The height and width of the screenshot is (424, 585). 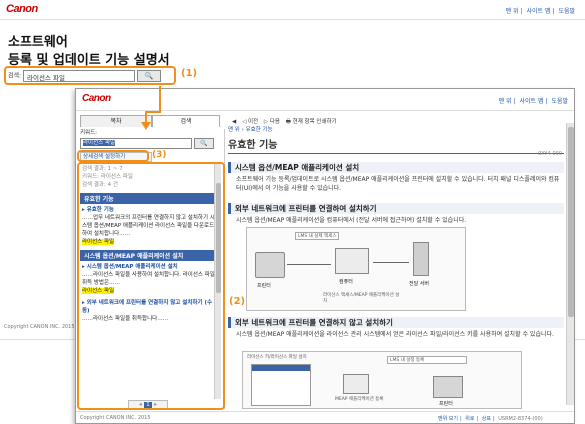 What do you see at coordinates (427, 360) in the screenshot?
I see `diagram-label: LMS 내 설정 등록` at bounding box center [427, 360].